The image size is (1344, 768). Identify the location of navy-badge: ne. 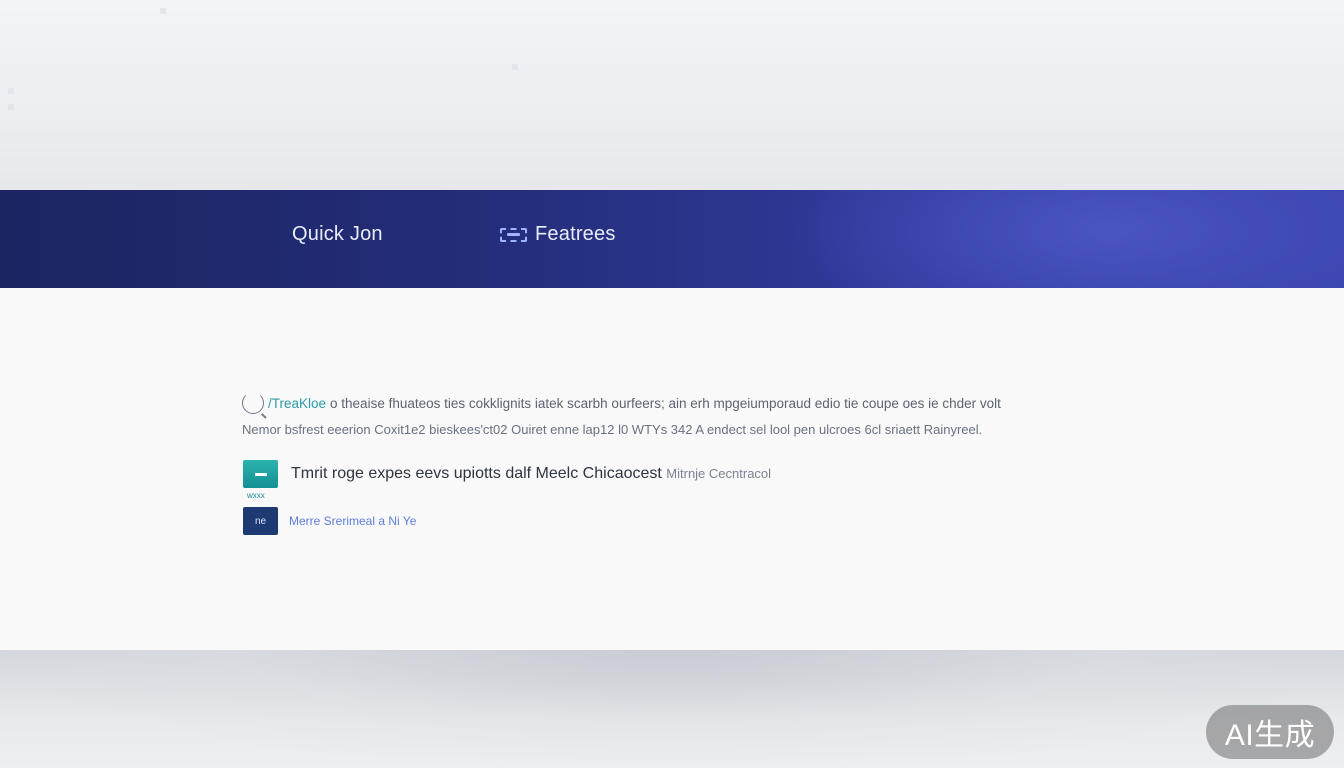
(260, 521).